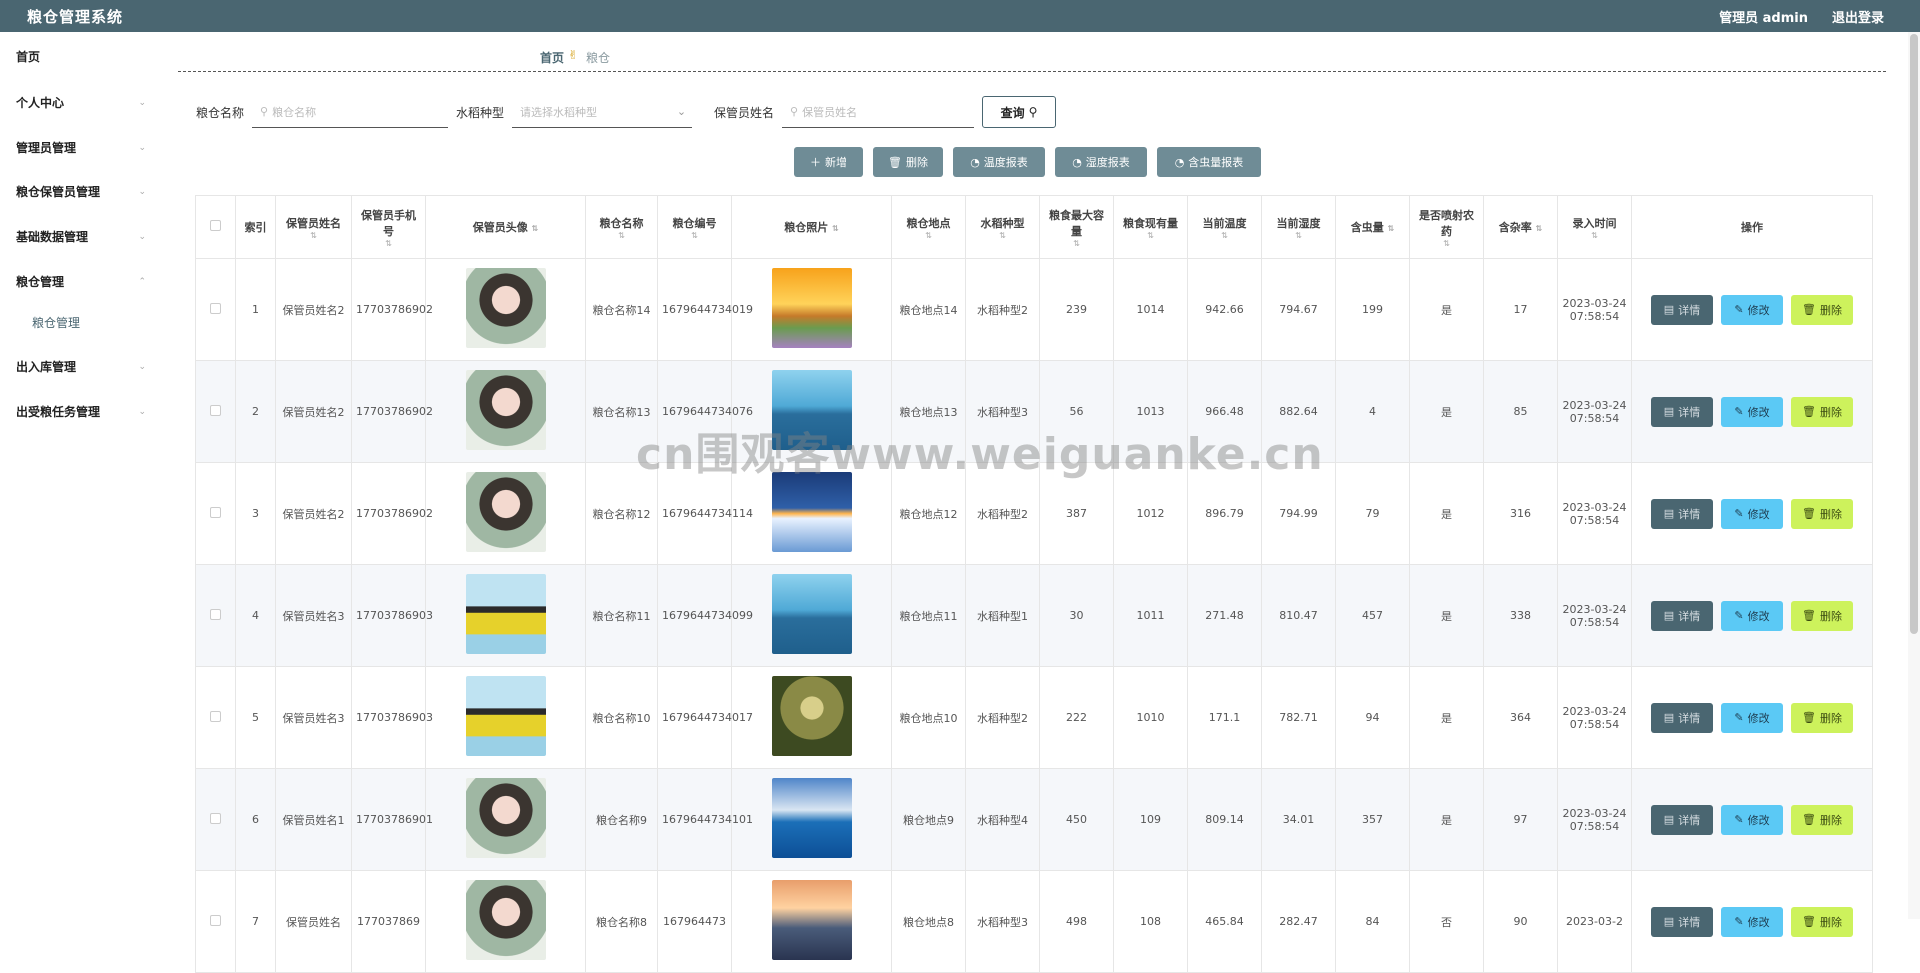  I want to click on sidebar-item-granary: 粮仓管理 ⌃, so click(81, 281).